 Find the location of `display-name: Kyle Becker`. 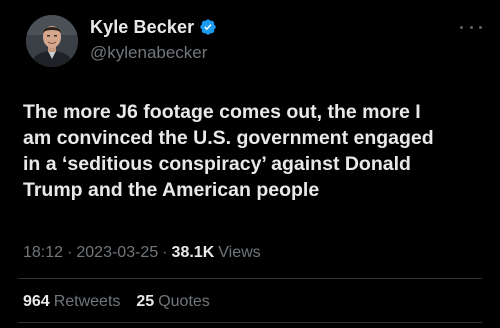

display-name: Kyle Becker is located at coordinates (142, 27).